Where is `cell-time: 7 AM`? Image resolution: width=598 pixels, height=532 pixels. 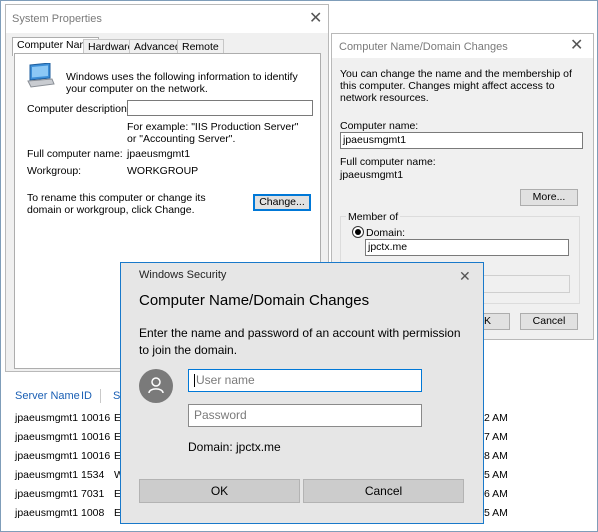
cell-time: 7 AM is located at coordinates (496, 437).